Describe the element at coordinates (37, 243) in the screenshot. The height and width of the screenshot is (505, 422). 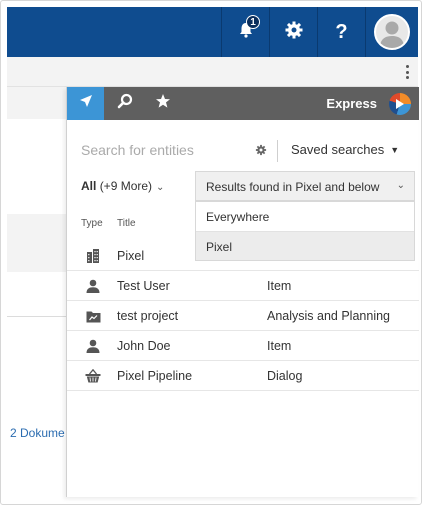
I see `background-section-block` at that location.